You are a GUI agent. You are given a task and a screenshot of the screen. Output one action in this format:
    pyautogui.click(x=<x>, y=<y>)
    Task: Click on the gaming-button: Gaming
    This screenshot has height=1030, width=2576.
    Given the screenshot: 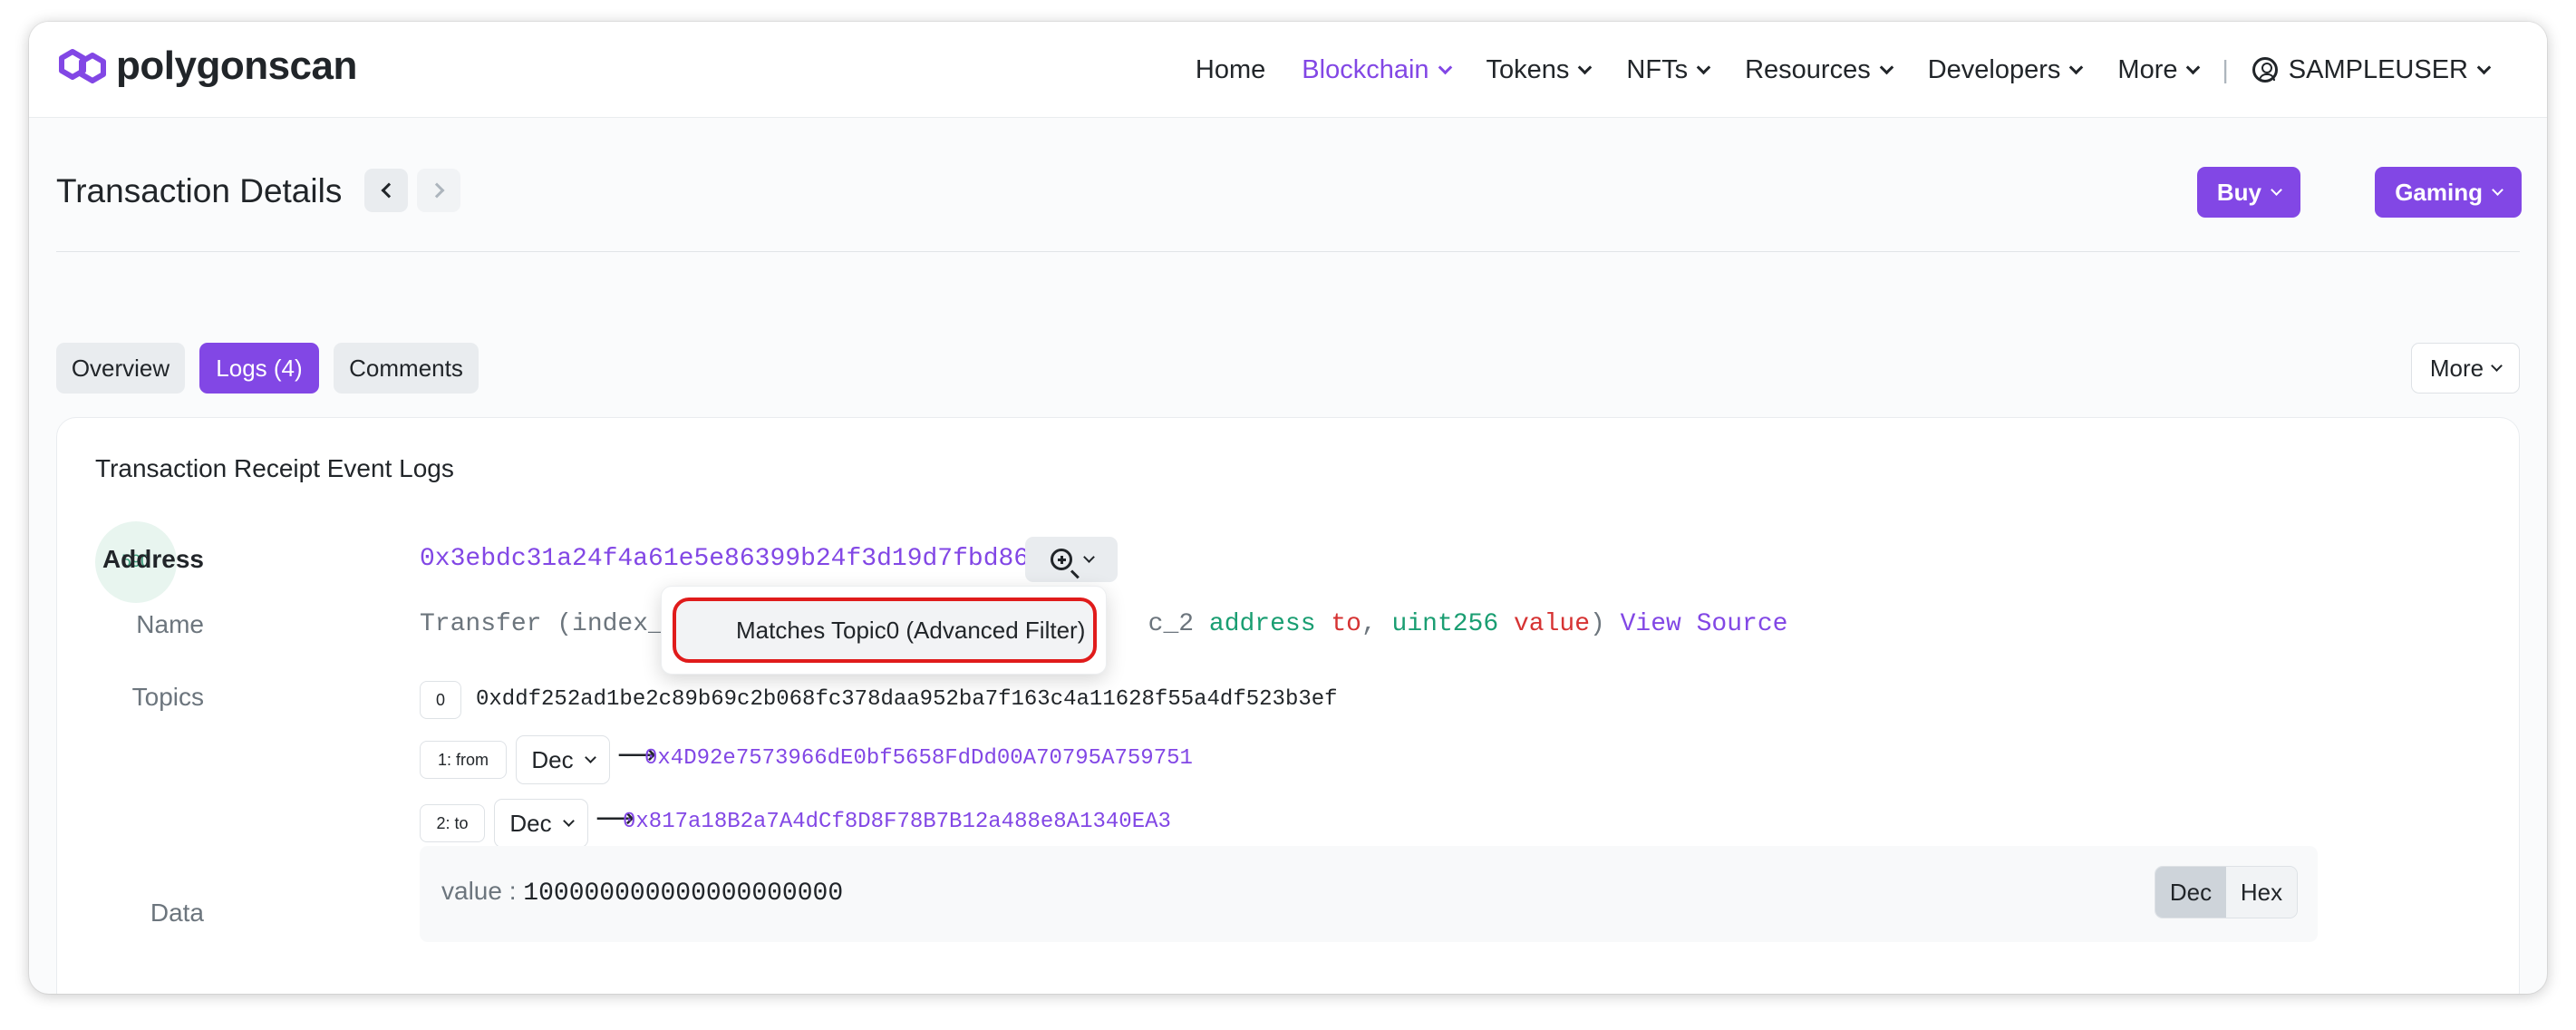 What is the action you would take?
    pyautogui.click(x=2448, y=192)
    